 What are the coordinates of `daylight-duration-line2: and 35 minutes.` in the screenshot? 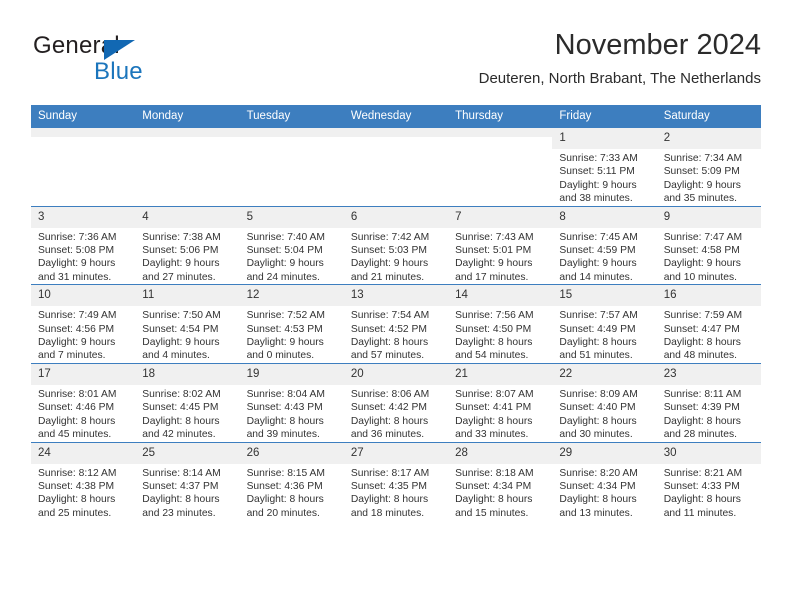 It's located at (700, 199).